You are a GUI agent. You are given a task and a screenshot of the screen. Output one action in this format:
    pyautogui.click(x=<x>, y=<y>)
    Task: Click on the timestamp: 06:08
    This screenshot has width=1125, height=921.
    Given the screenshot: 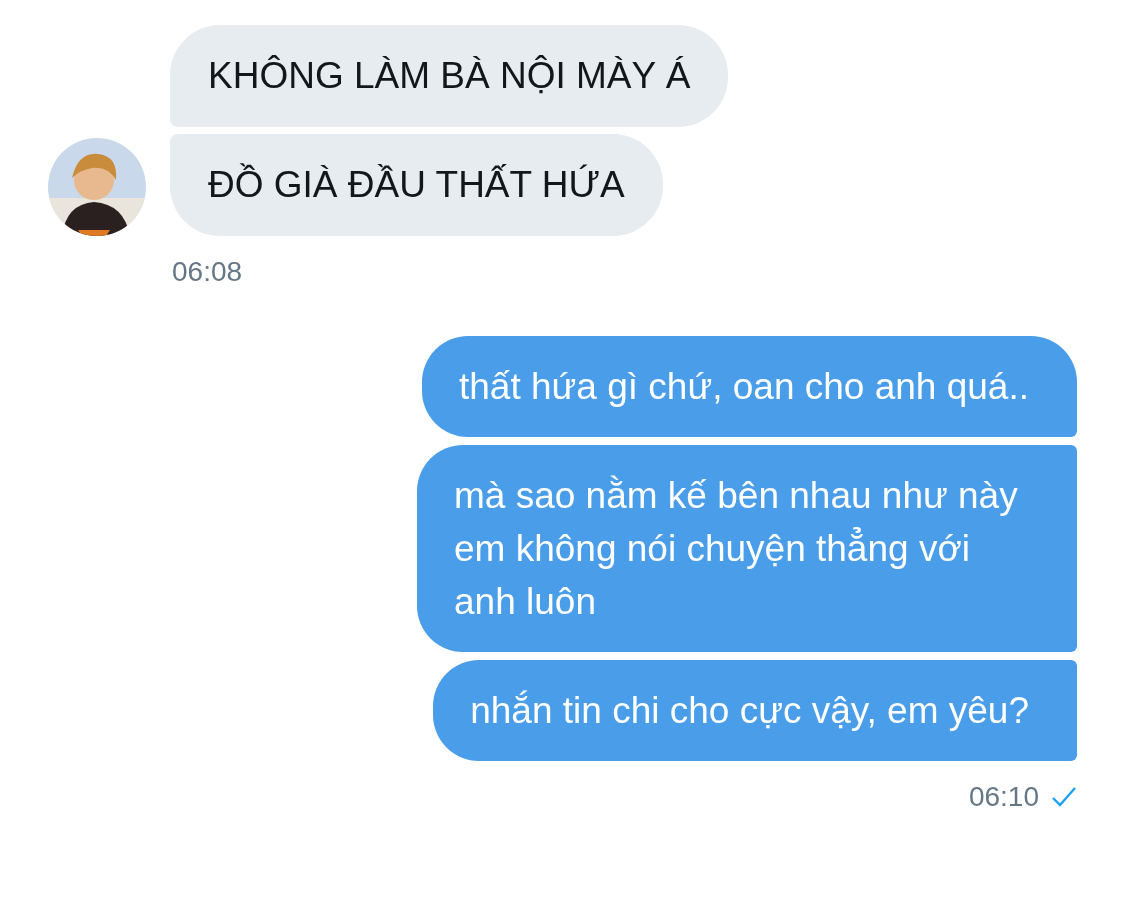 What is the action you would take?
    pyautogui.click(x=208, y=272)
    